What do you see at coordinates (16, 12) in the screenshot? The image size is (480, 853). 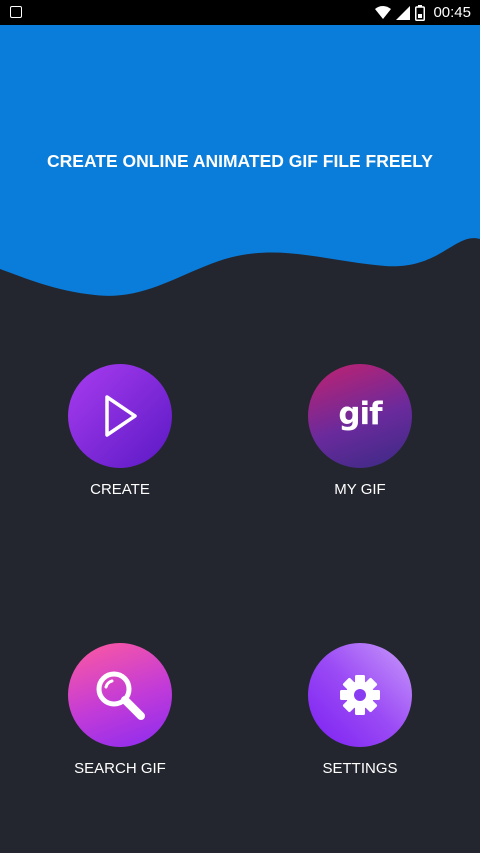 I see `app-notification-icon` at bounding box center [16, 12].